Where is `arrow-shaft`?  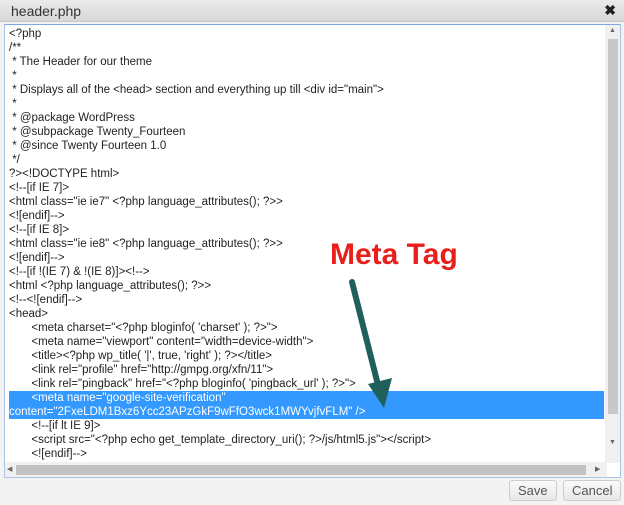
arrow-shaft is located at coordinates (365, 333).